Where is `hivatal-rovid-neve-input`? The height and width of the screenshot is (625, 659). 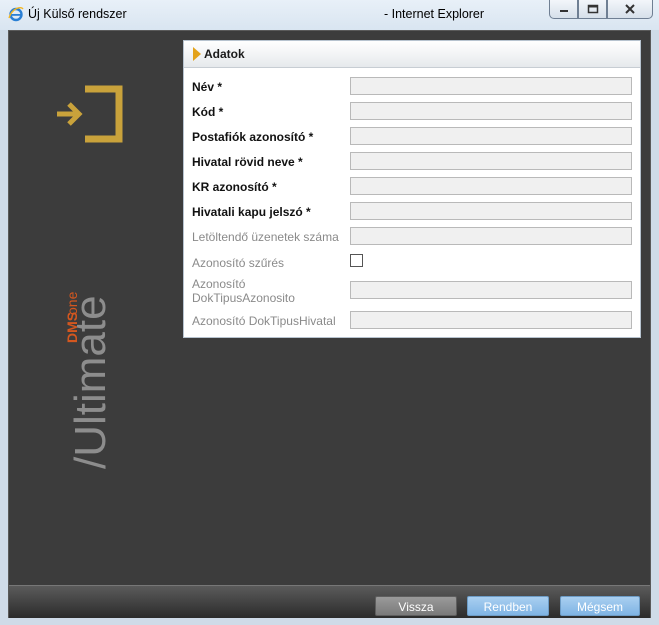 hivatal-rovid-neve-input is located at coordinates (491, 161).